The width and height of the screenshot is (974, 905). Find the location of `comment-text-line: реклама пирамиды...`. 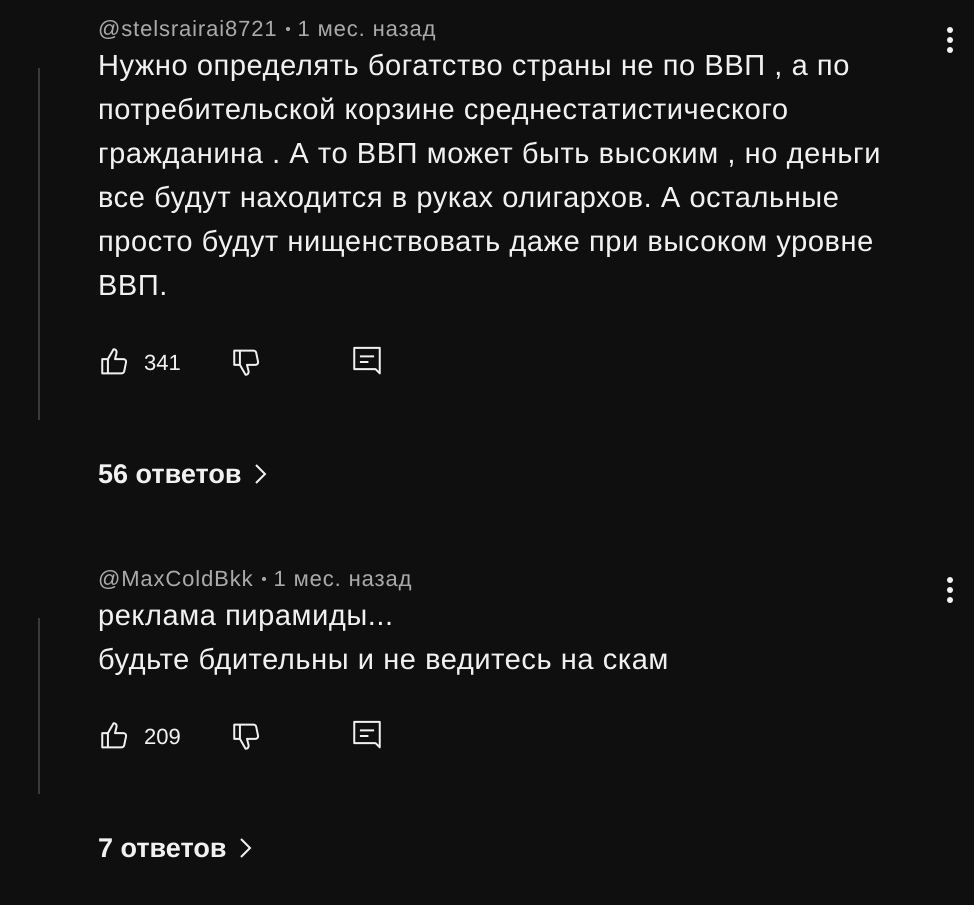

comment-text-line: реклама пирамиды... is located at coordinates (246, 616).